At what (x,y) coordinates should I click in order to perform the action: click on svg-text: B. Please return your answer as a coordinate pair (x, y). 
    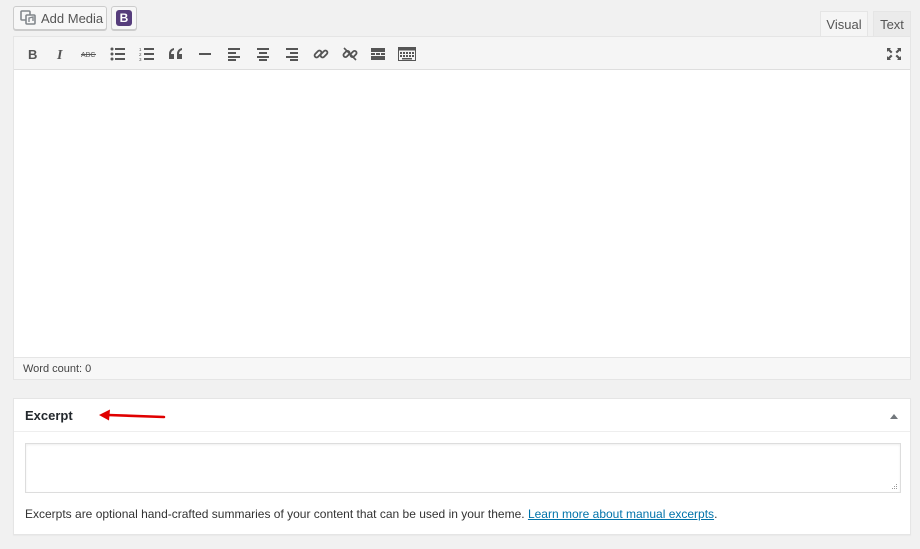
    Looking at the image, I should click on (32, 54).